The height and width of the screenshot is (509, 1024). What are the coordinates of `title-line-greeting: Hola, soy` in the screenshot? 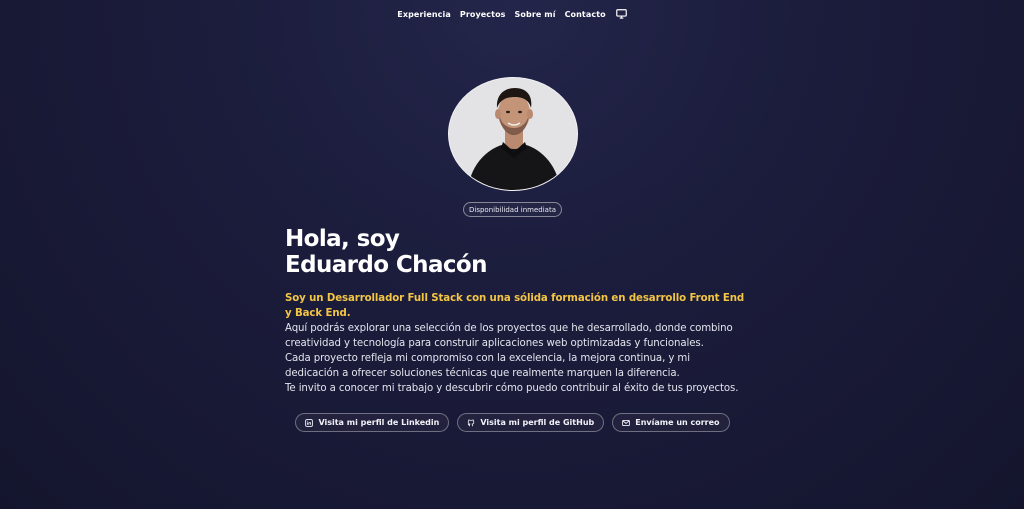 It's located at (342, 239).